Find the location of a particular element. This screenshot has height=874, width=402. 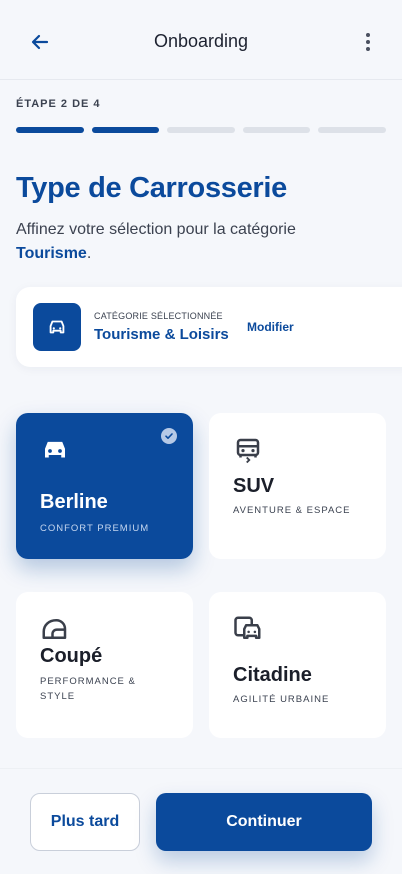

option-name: Berline is located at coordinates (74, 502).